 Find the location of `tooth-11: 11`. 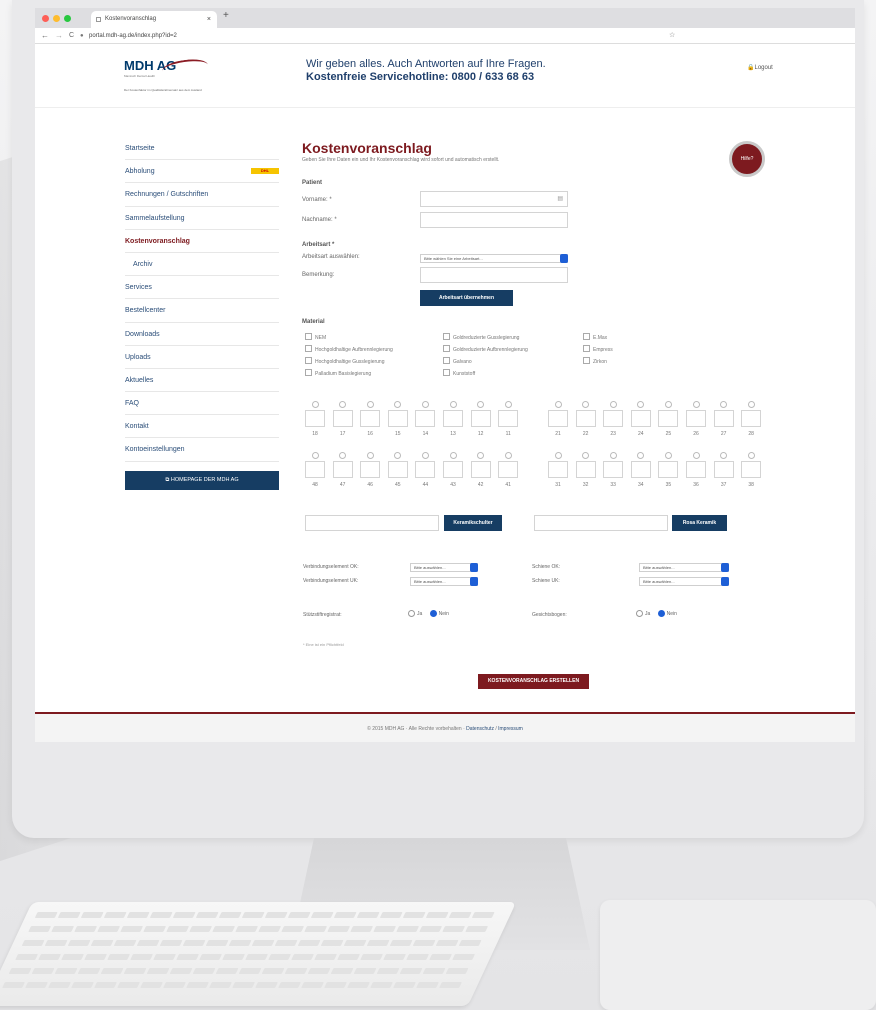

tooth-11: 11 is located at coordinates (508, 419).